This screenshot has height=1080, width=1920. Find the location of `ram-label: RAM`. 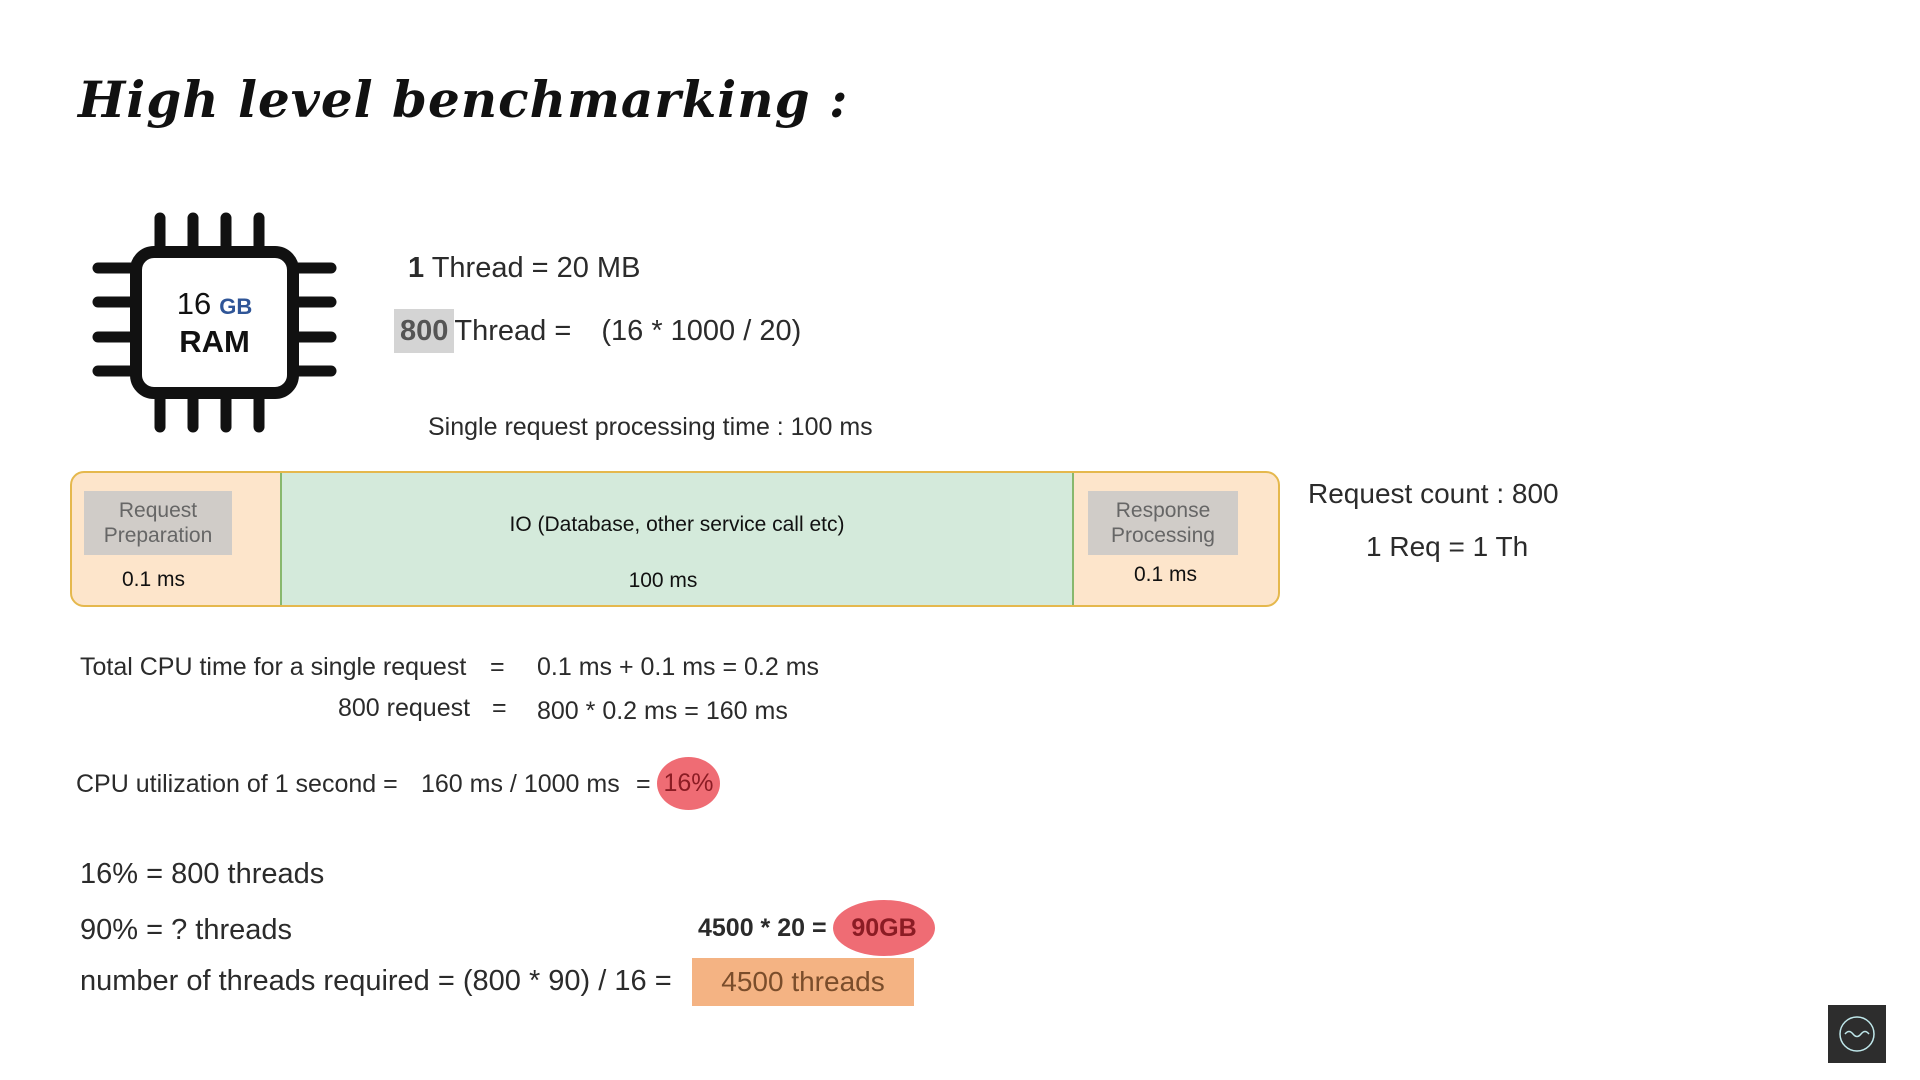

ram-label: RAM is located at coordinates (214, 341).